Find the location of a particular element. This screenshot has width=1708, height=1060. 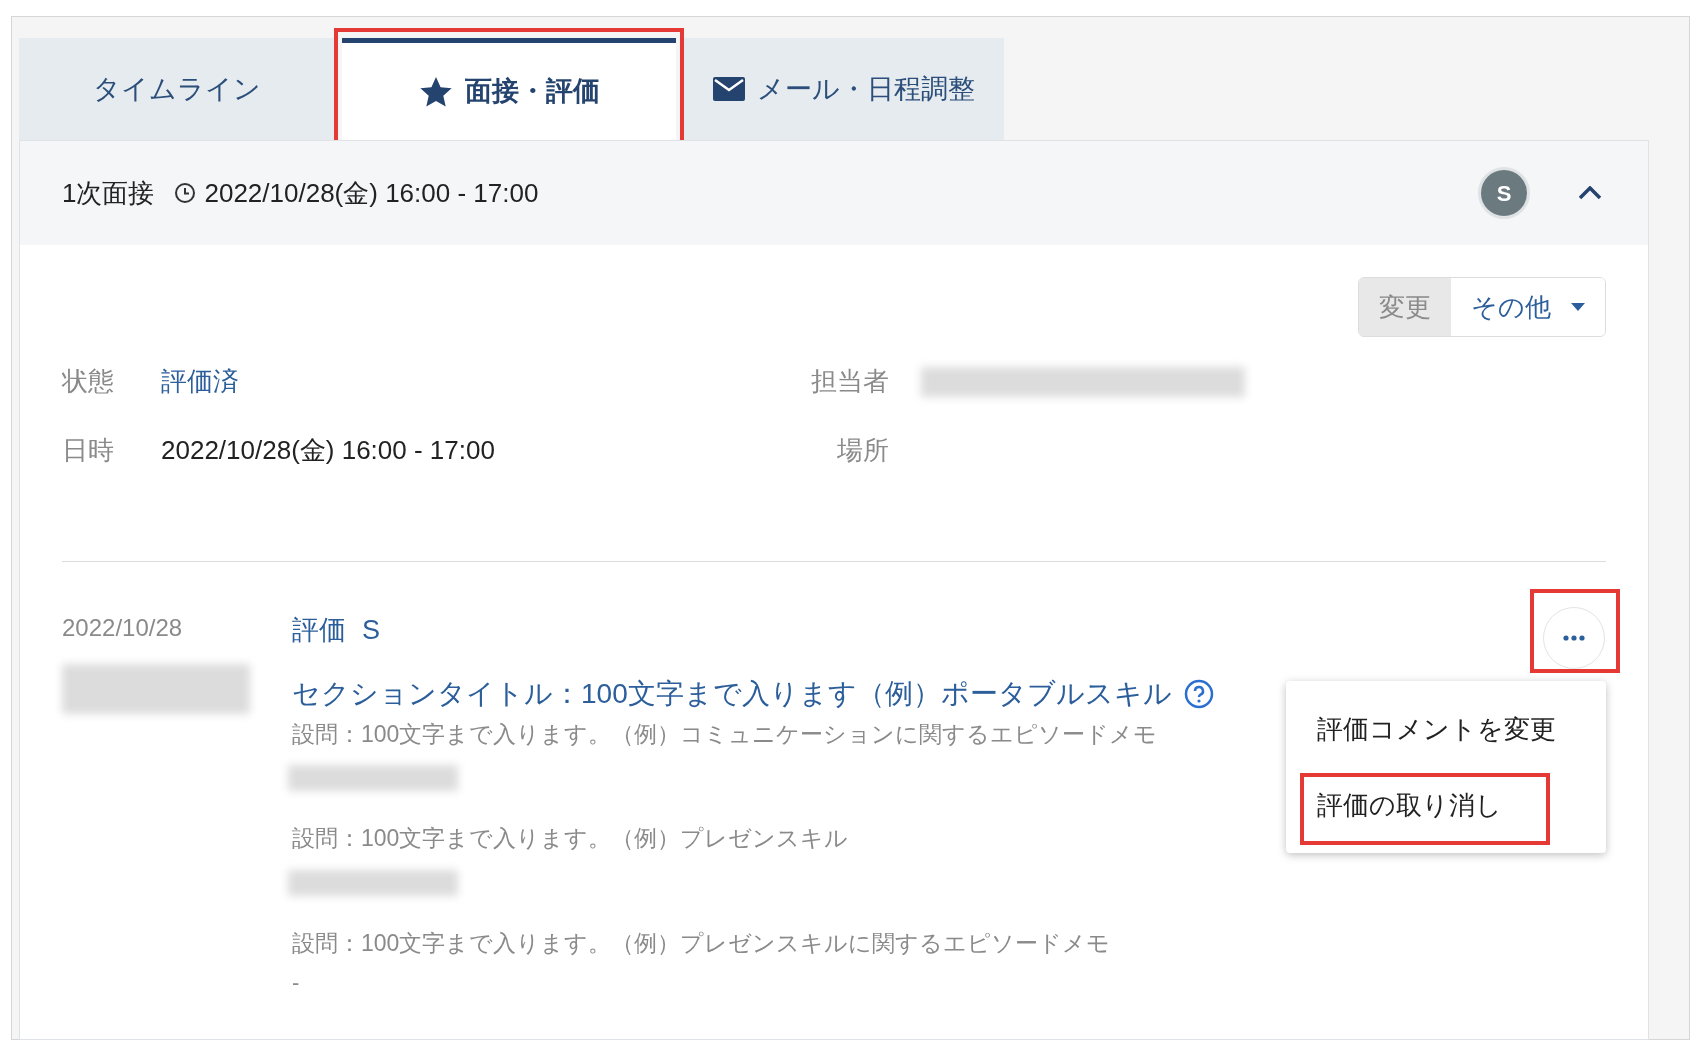

detail-label: 日時 is located at coordinates (88, 450).